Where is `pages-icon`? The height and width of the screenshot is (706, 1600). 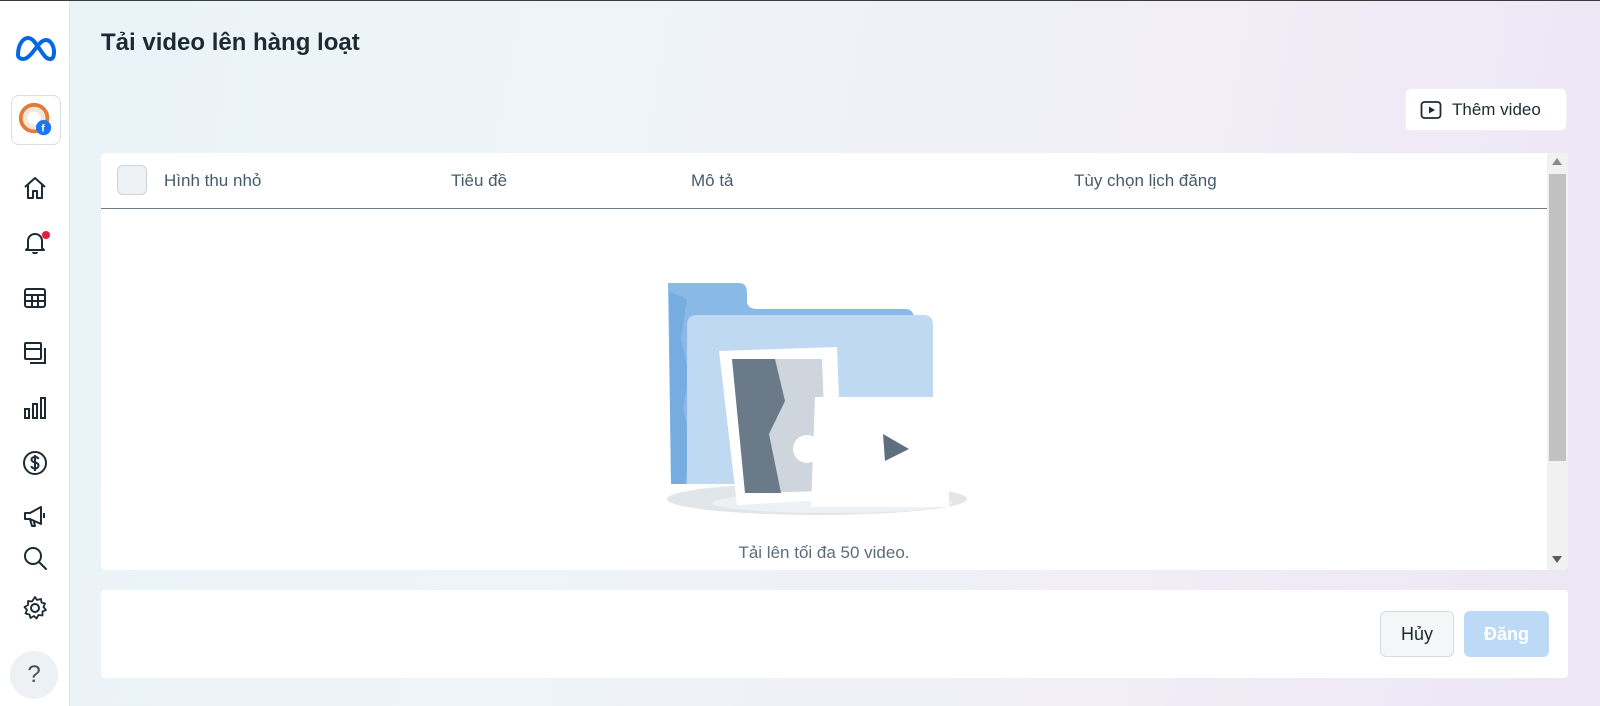 pages-icon is located at coordinates (35, 353).